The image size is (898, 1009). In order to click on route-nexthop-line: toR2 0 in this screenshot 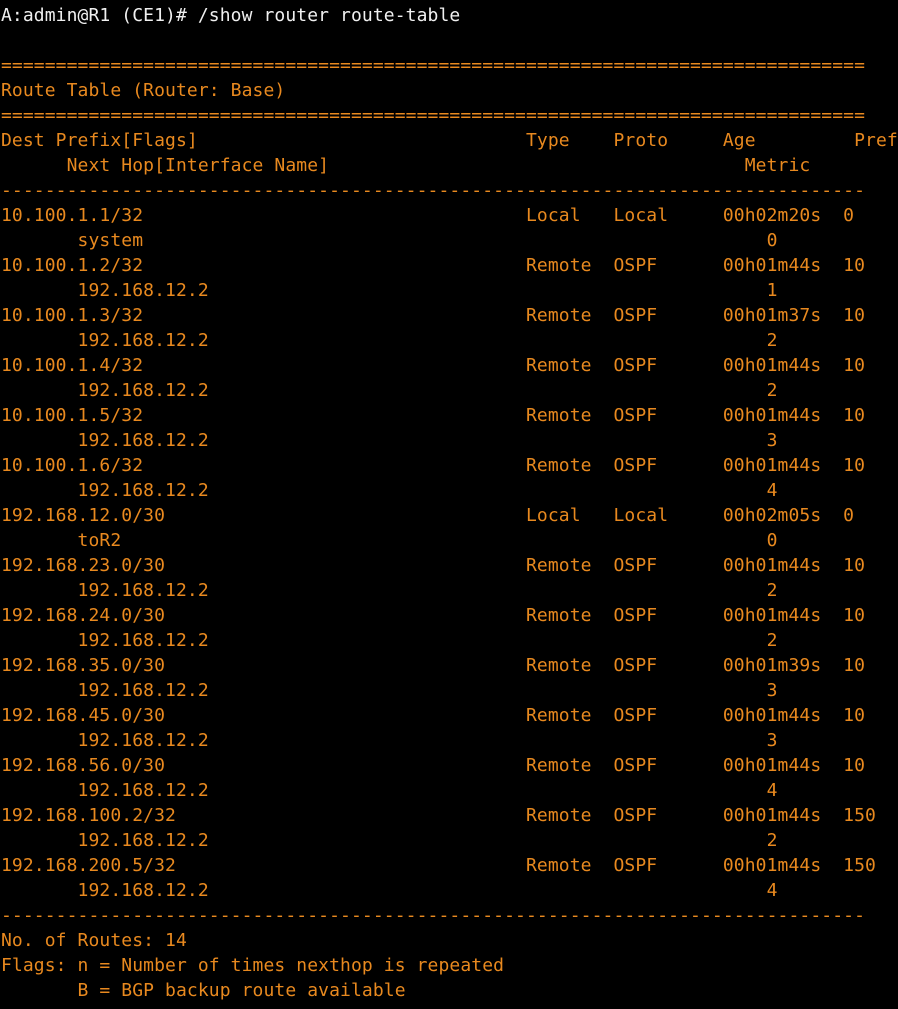, I will do `click(389, 540)`.